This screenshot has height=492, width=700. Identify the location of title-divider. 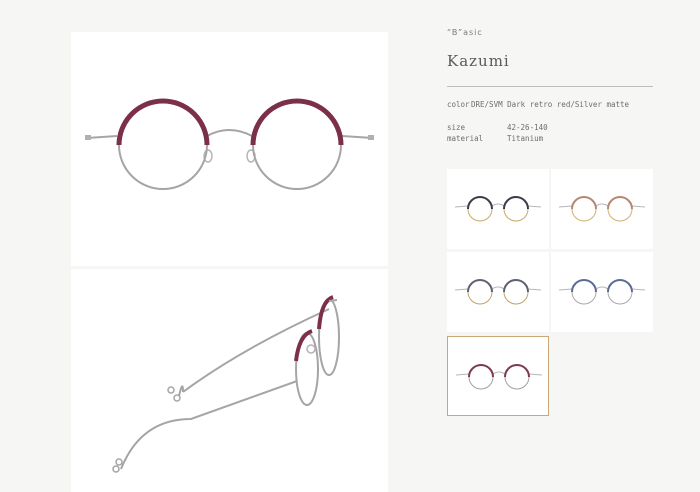
(550, 86).